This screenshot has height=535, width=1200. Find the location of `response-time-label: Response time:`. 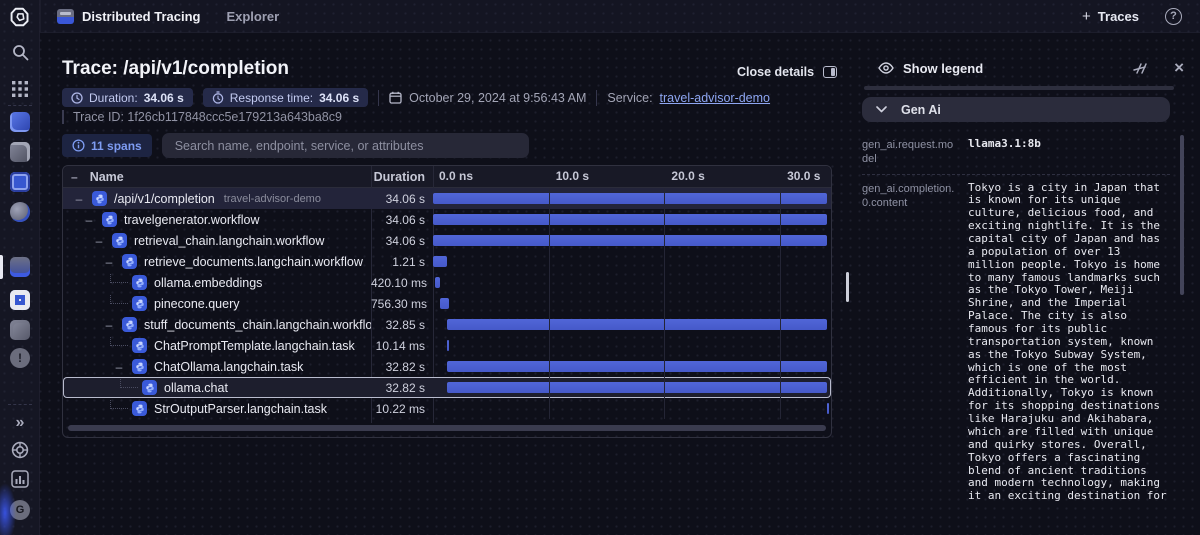

response-time-label: Response time: is located at coordinates (271, 97).